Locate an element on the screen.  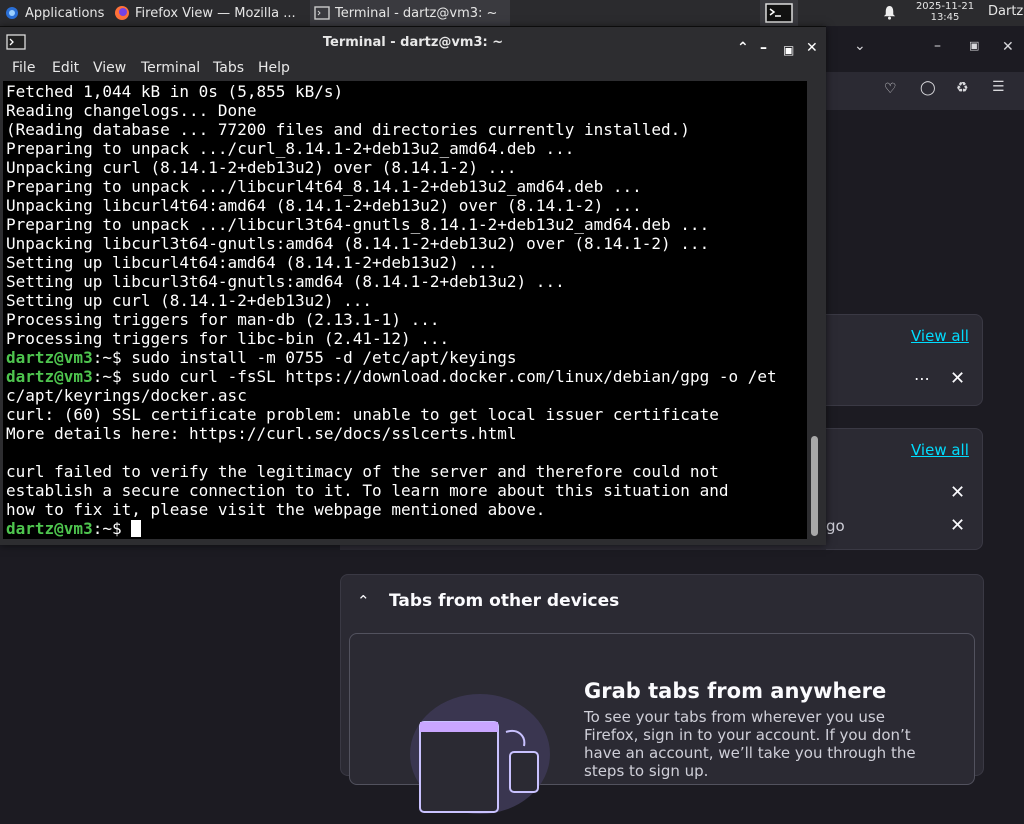
clock: 2025-11-21 13:45 is located at coordinates (945, 12).